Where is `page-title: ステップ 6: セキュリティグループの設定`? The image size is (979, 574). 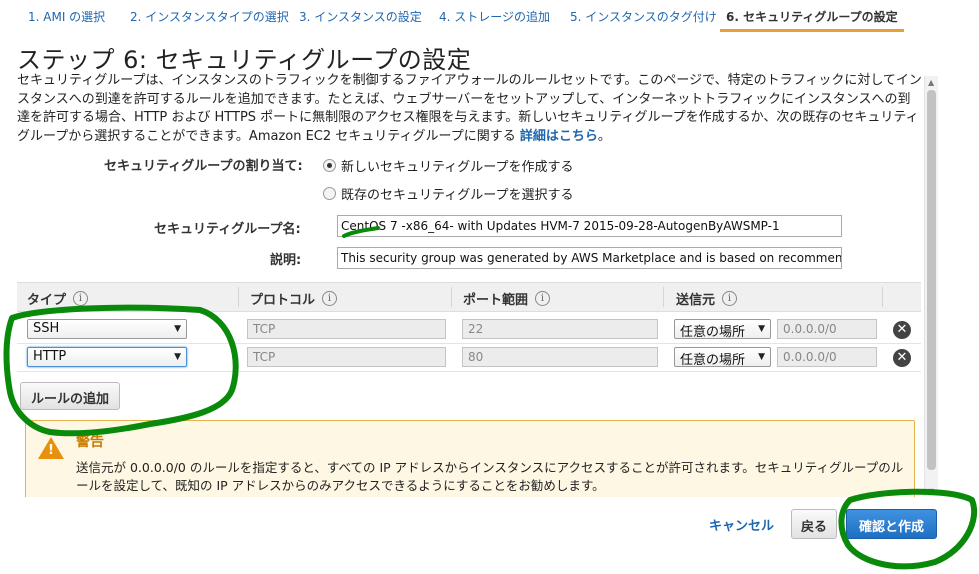 page-title: ステップ 6: セキュリティグループの設定 is located at coordinates (244, 60).